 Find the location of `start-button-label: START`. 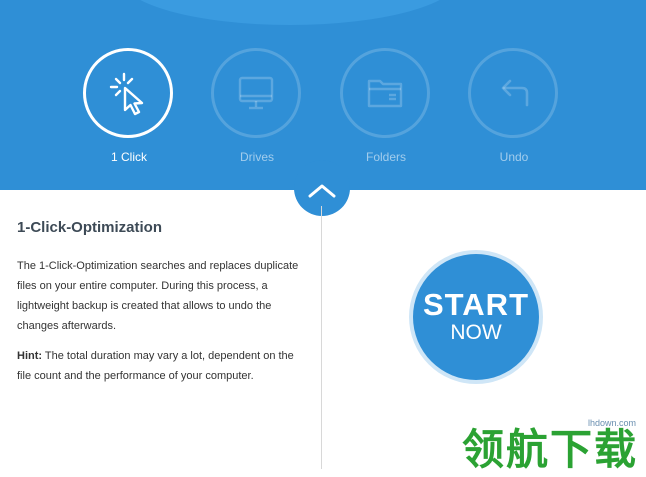

start-button-label: START is located at coordinates (476, 304).